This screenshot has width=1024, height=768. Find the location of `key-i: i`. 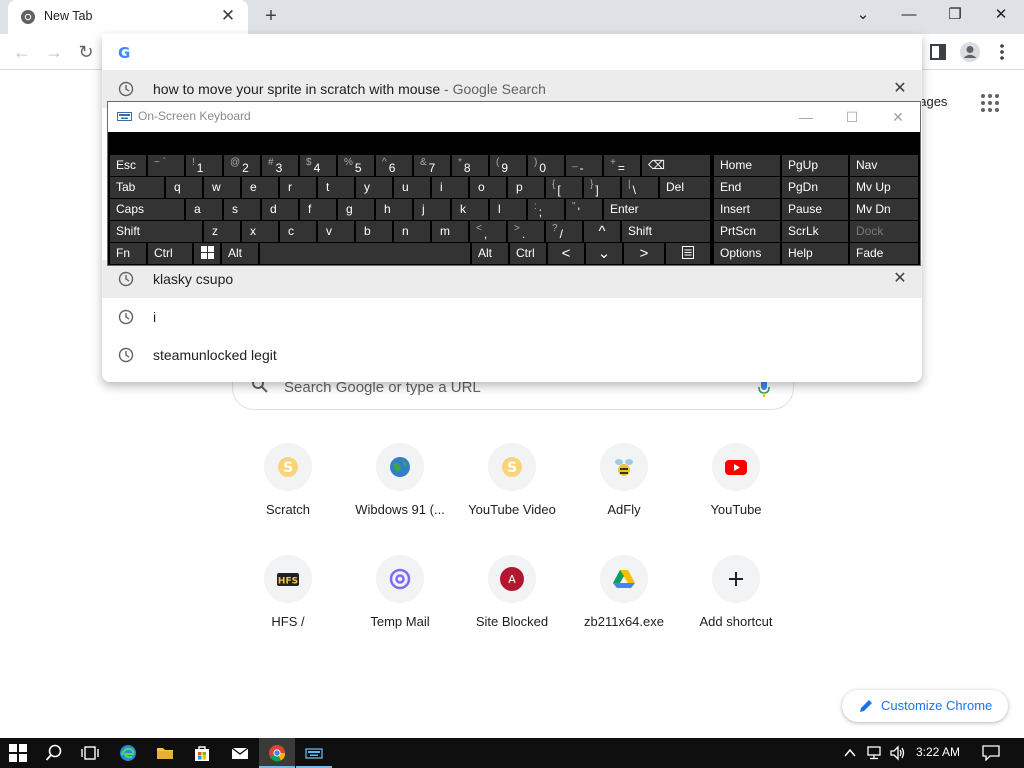

key-i: i is located at coordinates (450, 187).